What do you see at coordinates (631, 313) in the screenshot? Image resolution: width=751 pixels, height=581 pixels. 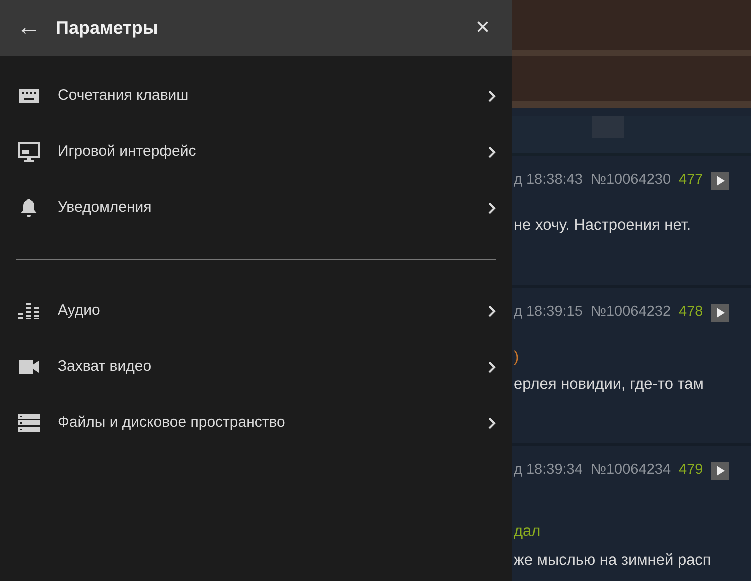 I see `post-number: №10064232` at bounding box center [631, 313].